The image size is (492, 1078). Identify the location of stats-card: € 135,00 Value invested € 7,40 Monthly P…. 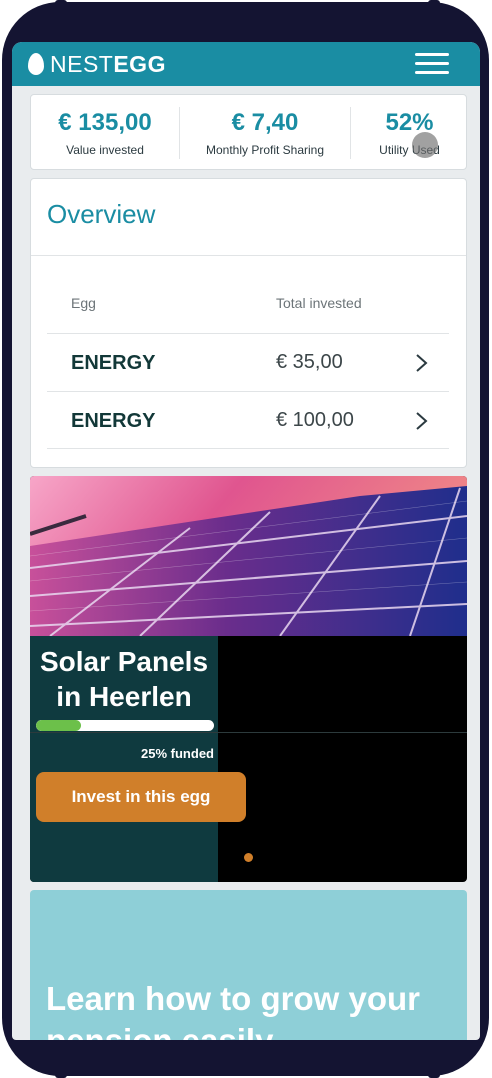
(248, 132).